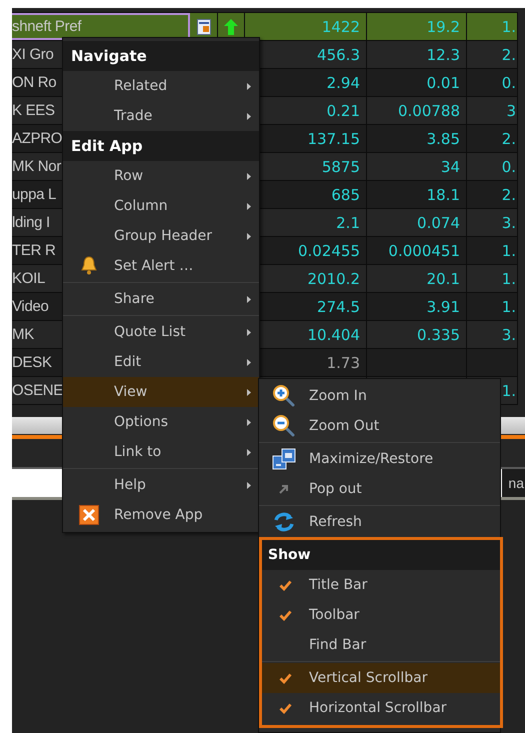 The image size is (525, 733). Describe the element at coordinates (161, 362) in the screenshot. I see `menu-item: Edit` at that location.